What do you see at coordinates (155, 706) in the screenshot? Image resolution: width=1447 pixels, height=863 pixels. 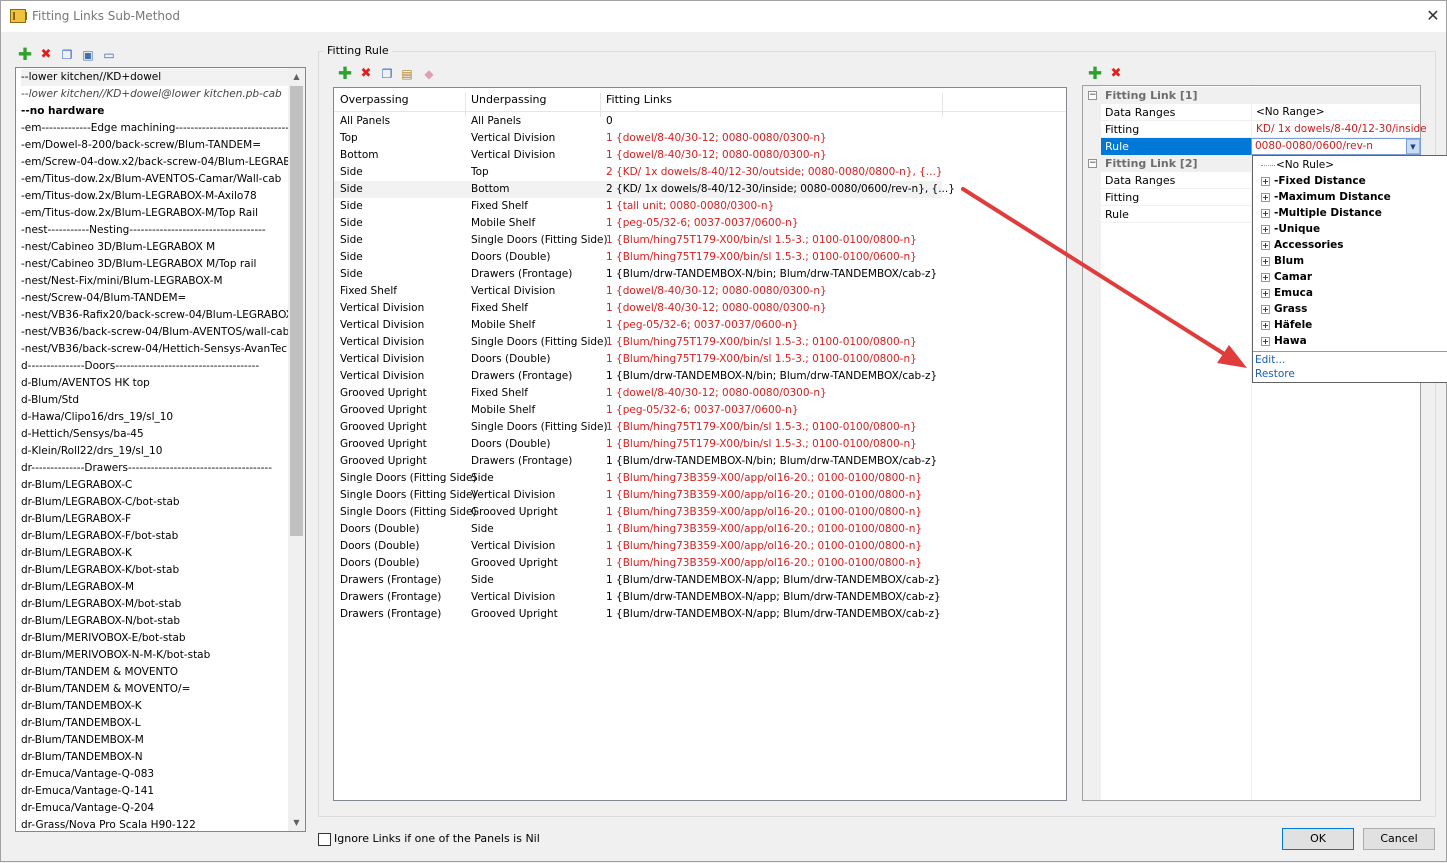 I see `list-item: dr-Blum/TANDEMBOX-K` at bounding box center [155, 706].